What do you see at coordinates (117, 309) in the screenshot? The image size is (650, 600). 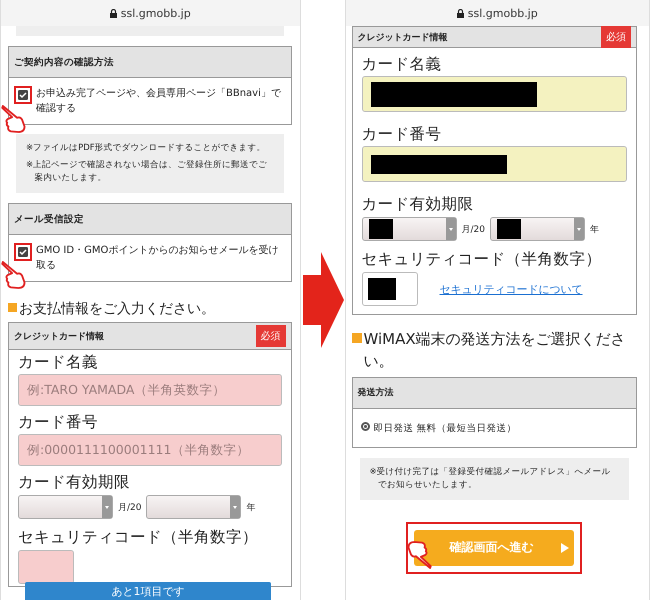 I see `section-heading: お支払情報をご入力ください。` at bounding box center [117, 309].